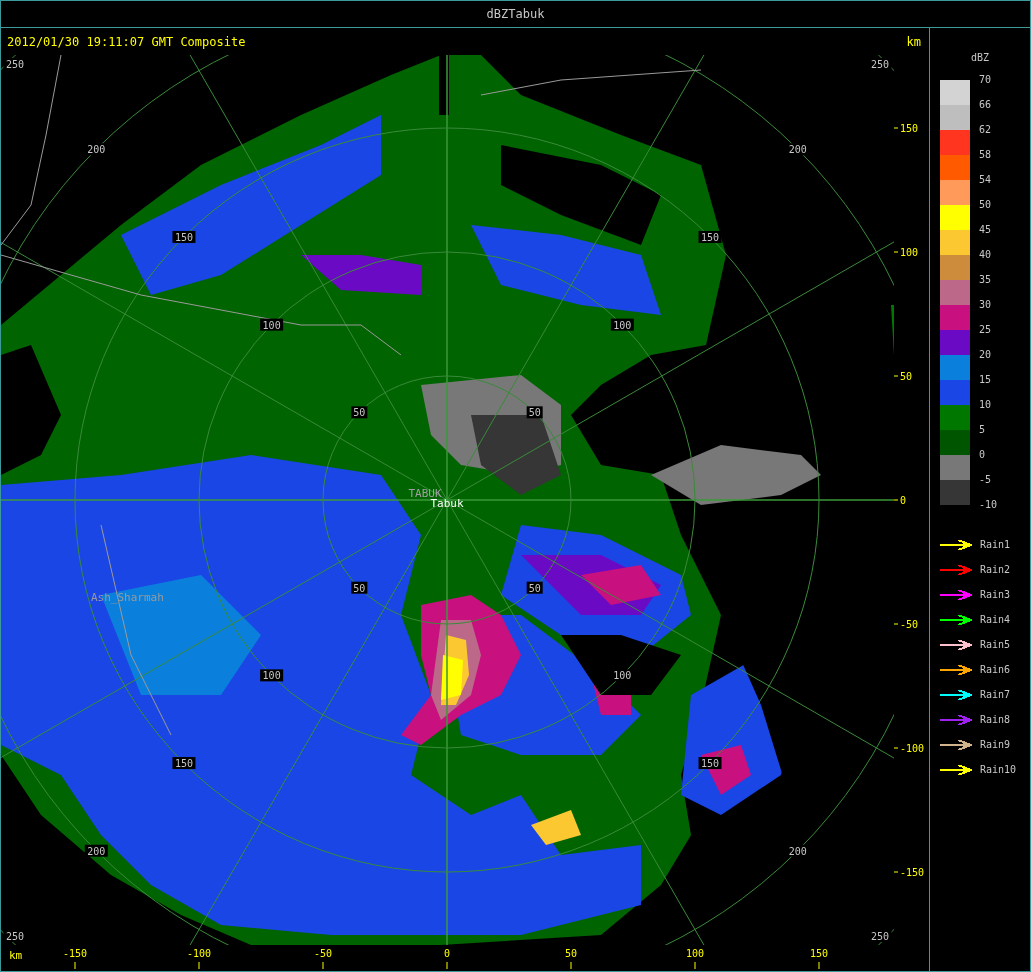  I want to click on place-label: TABUK, so click(425, 493).